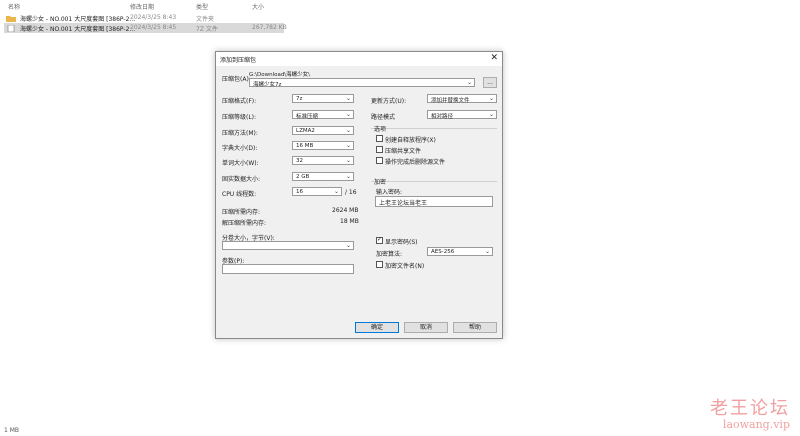  Describe the element at coordinates (241, 179) in the screenshot. I see `solid-label: 固实数据大小:` at that location.